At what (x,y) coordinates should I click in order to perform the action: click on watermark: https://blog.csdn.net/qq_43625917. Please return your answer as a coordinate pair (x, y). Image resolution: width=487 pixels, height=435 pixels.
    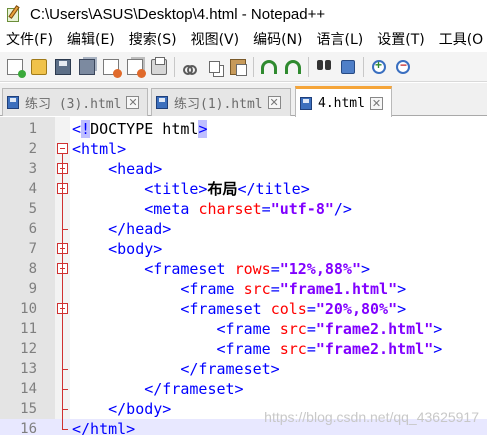
    Looking at the image, I should click on (371, 417).